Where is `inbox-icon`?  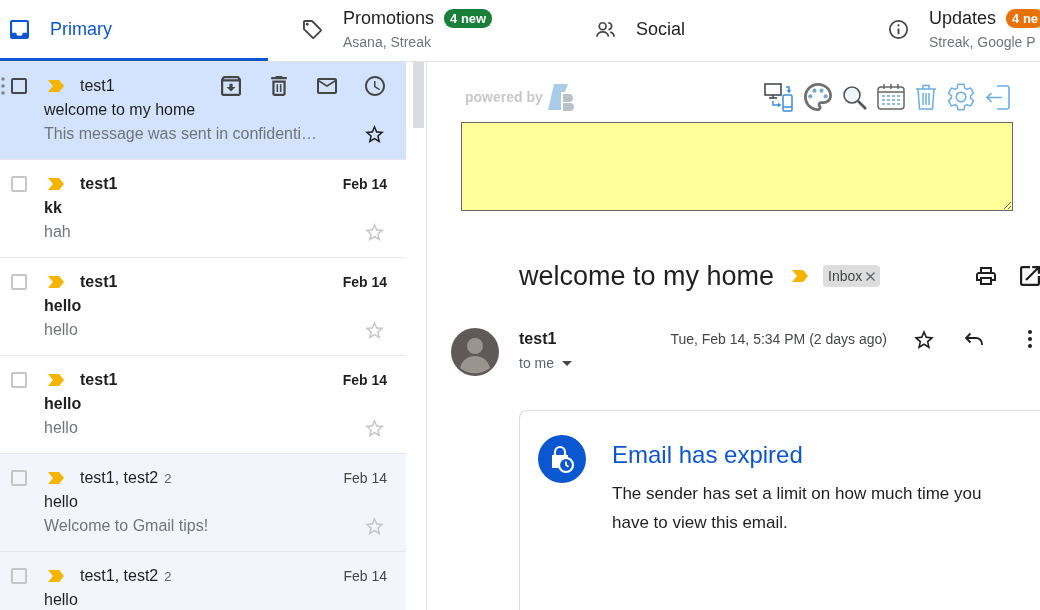 inbox-icon is located at coordinates (19, 29).